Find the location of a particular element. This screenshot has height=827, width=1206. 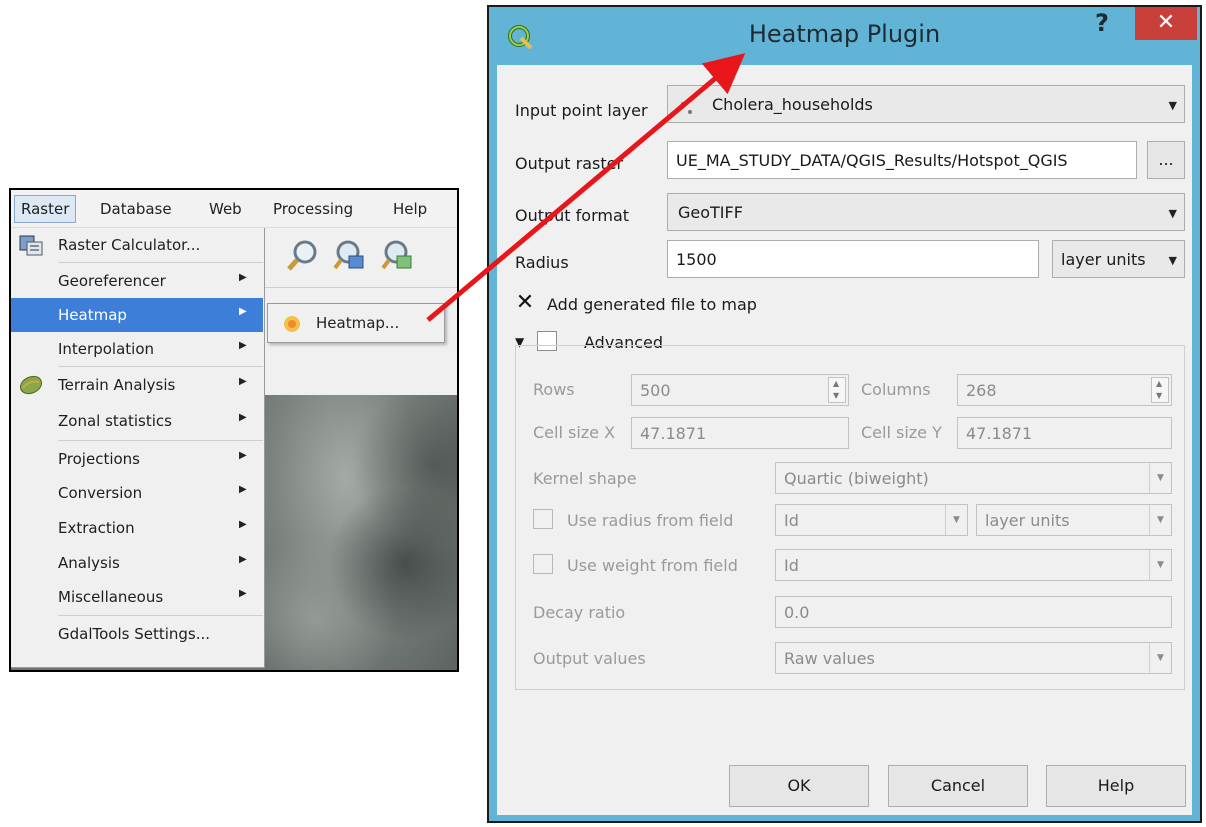

help-icon: ? is located at coordinates (1102, 24).